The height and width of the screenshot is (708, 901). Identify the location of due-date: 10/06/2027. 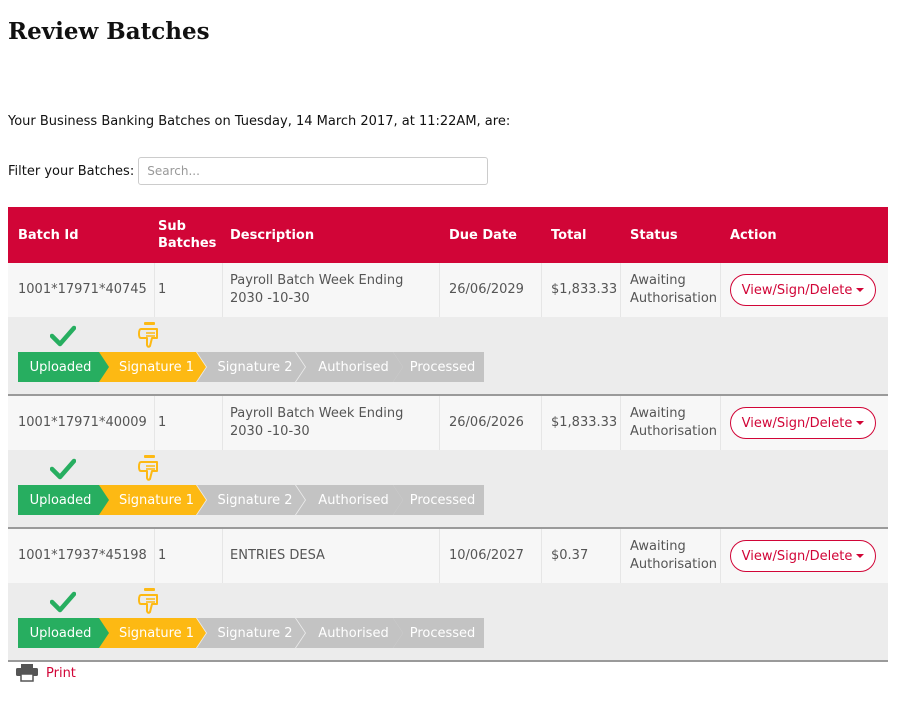
(486, 555).